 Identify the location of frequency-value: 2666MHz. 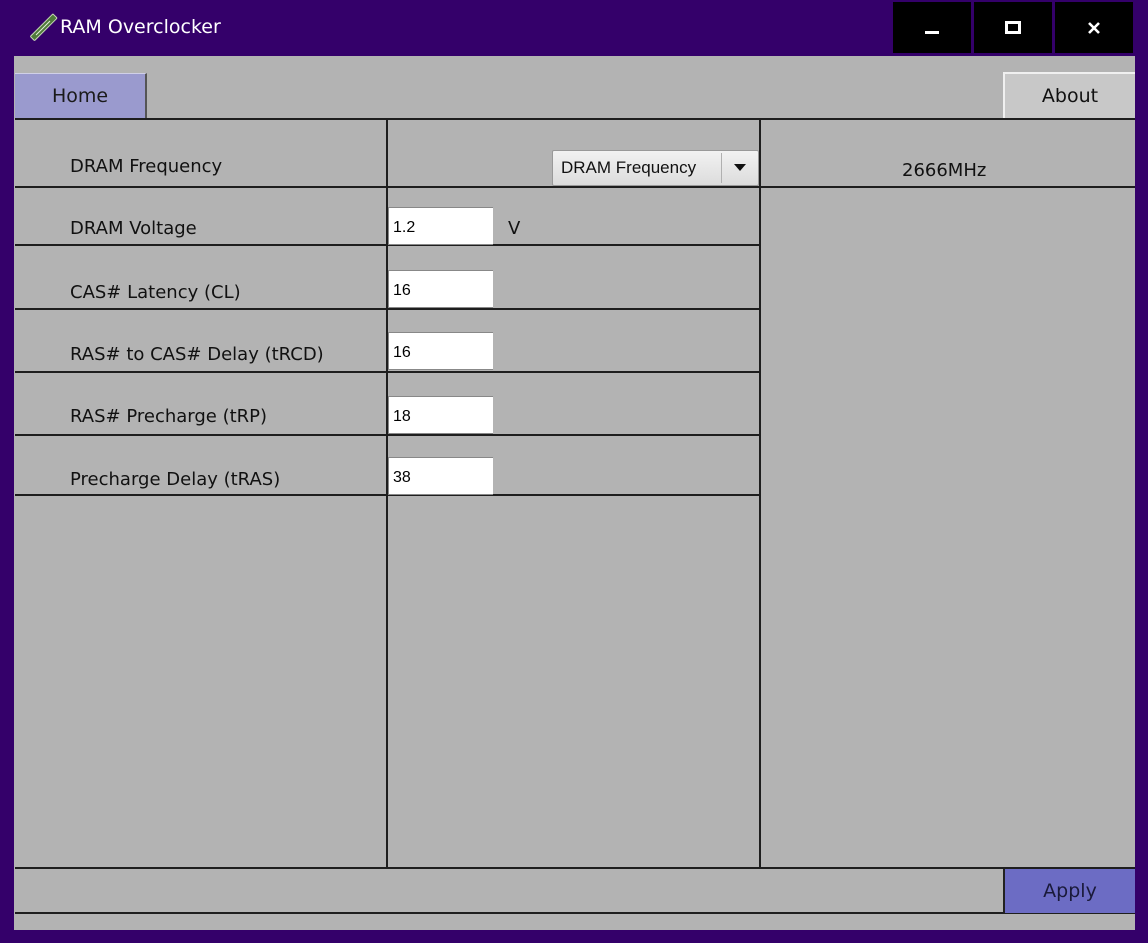
(944, 170).